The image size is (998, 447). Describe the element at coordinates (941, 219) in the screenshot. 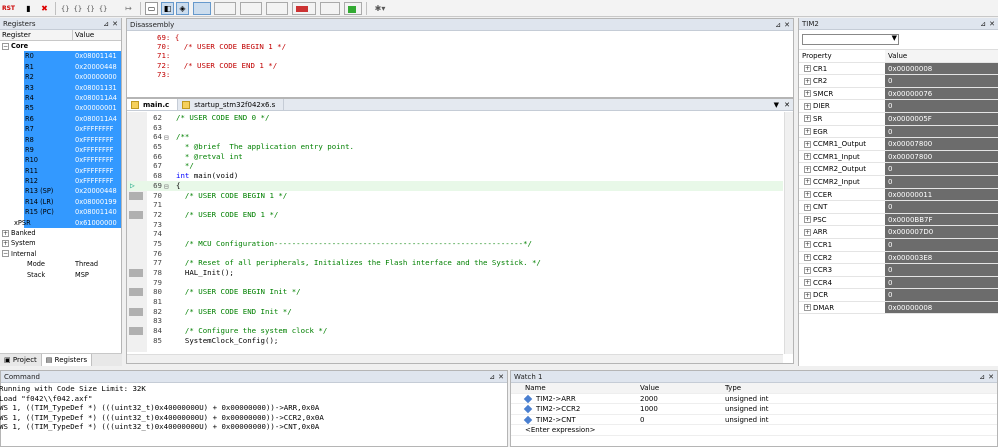

I see `tim2-register-value: 0x0000BB7F` at that location.